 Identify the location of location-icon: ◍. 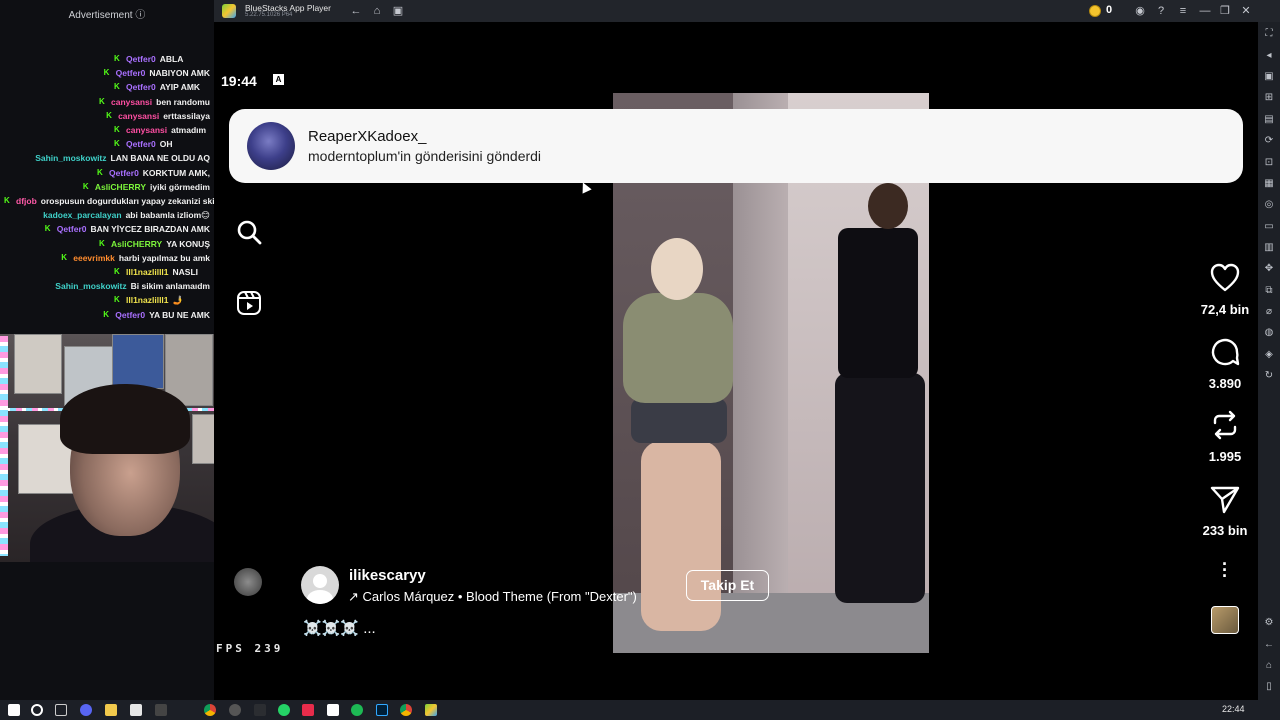
(1269, 333).